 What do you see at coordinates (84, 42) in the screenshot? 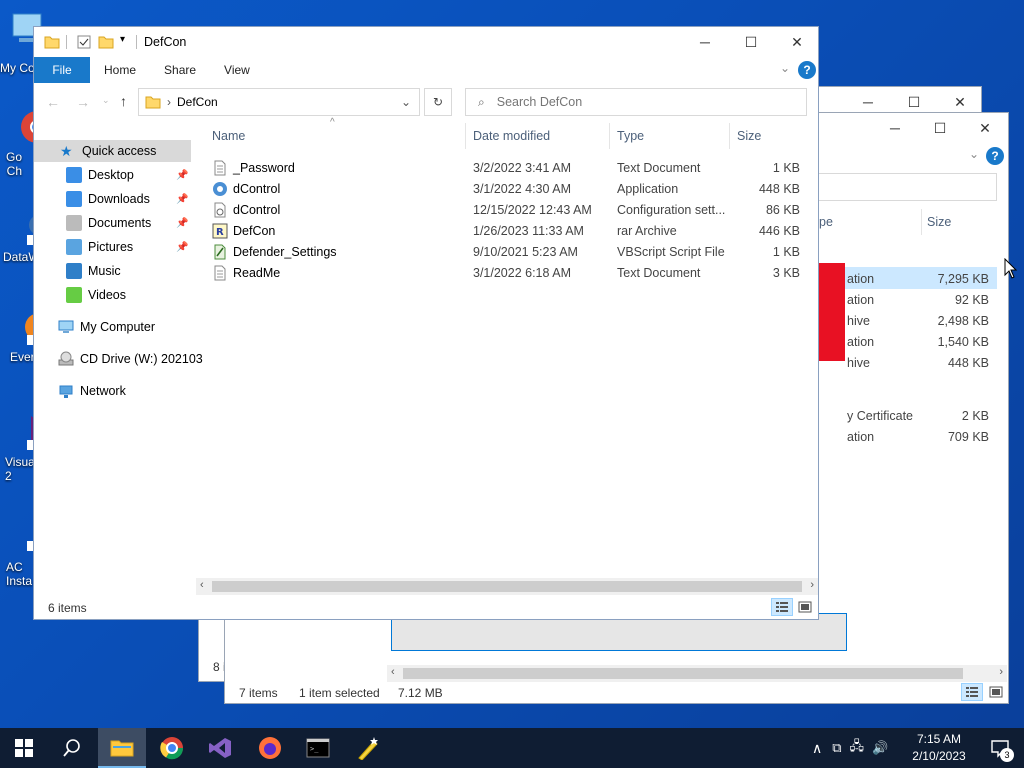
I see `properties-icon` at bounding box center [84, 42].